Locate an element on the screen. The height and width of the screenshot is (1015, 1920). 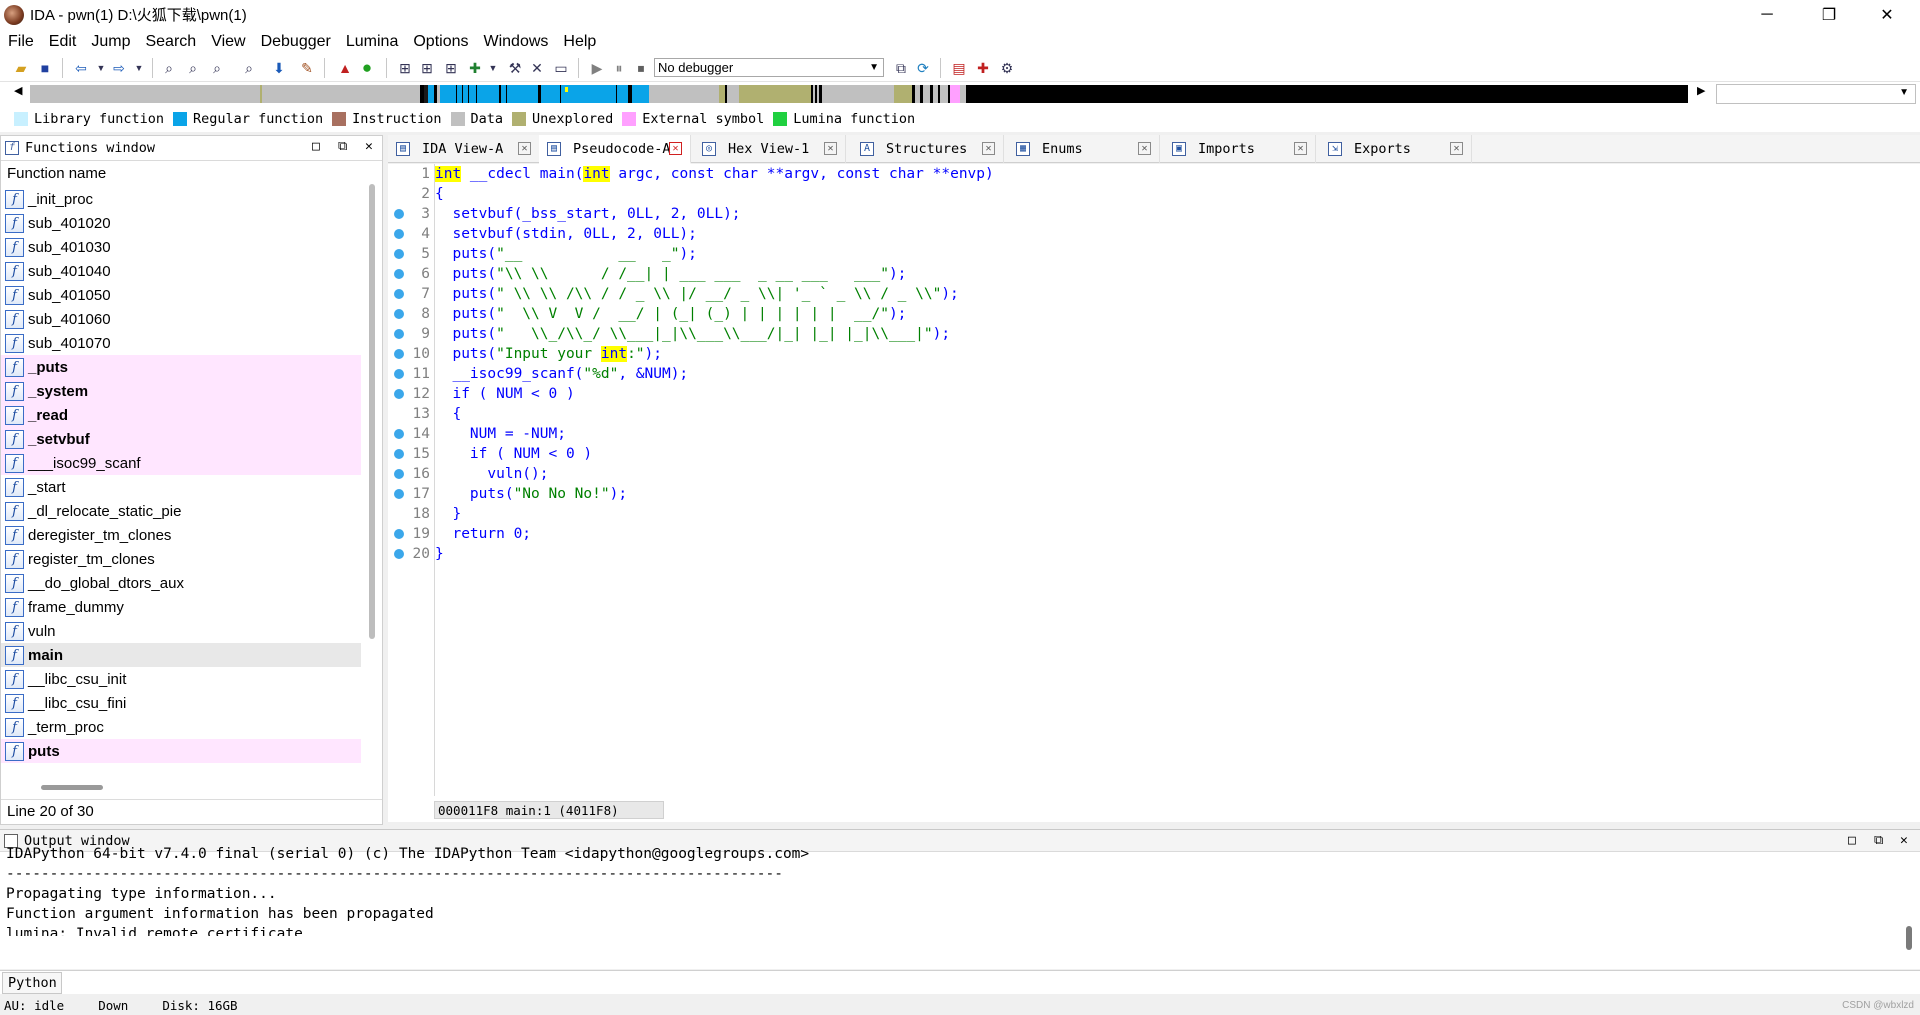
menu-search: Search is located at coordinates (170, 42).